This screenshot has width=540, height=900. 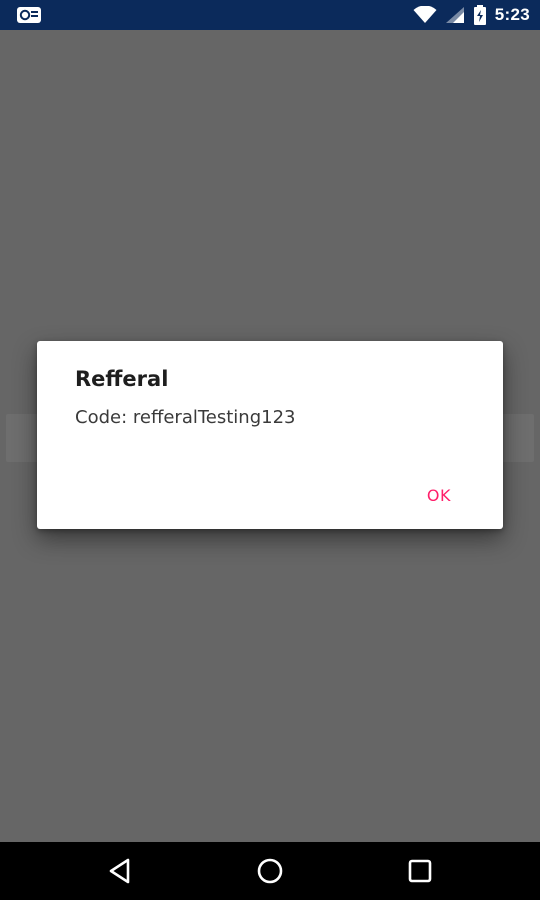 I want to click on battery-charging-icon, so click(x=479, y=15).